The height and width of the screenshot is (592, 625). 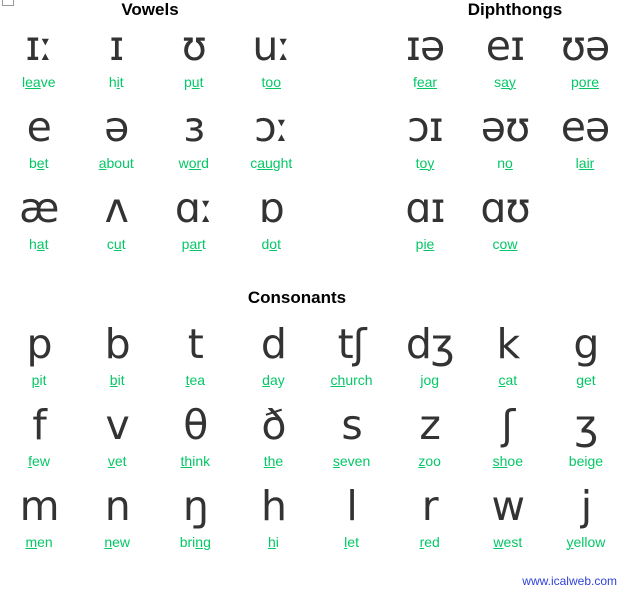 I want to click on phoneme-cell: ʊə pore, so click(x=585, y=64).